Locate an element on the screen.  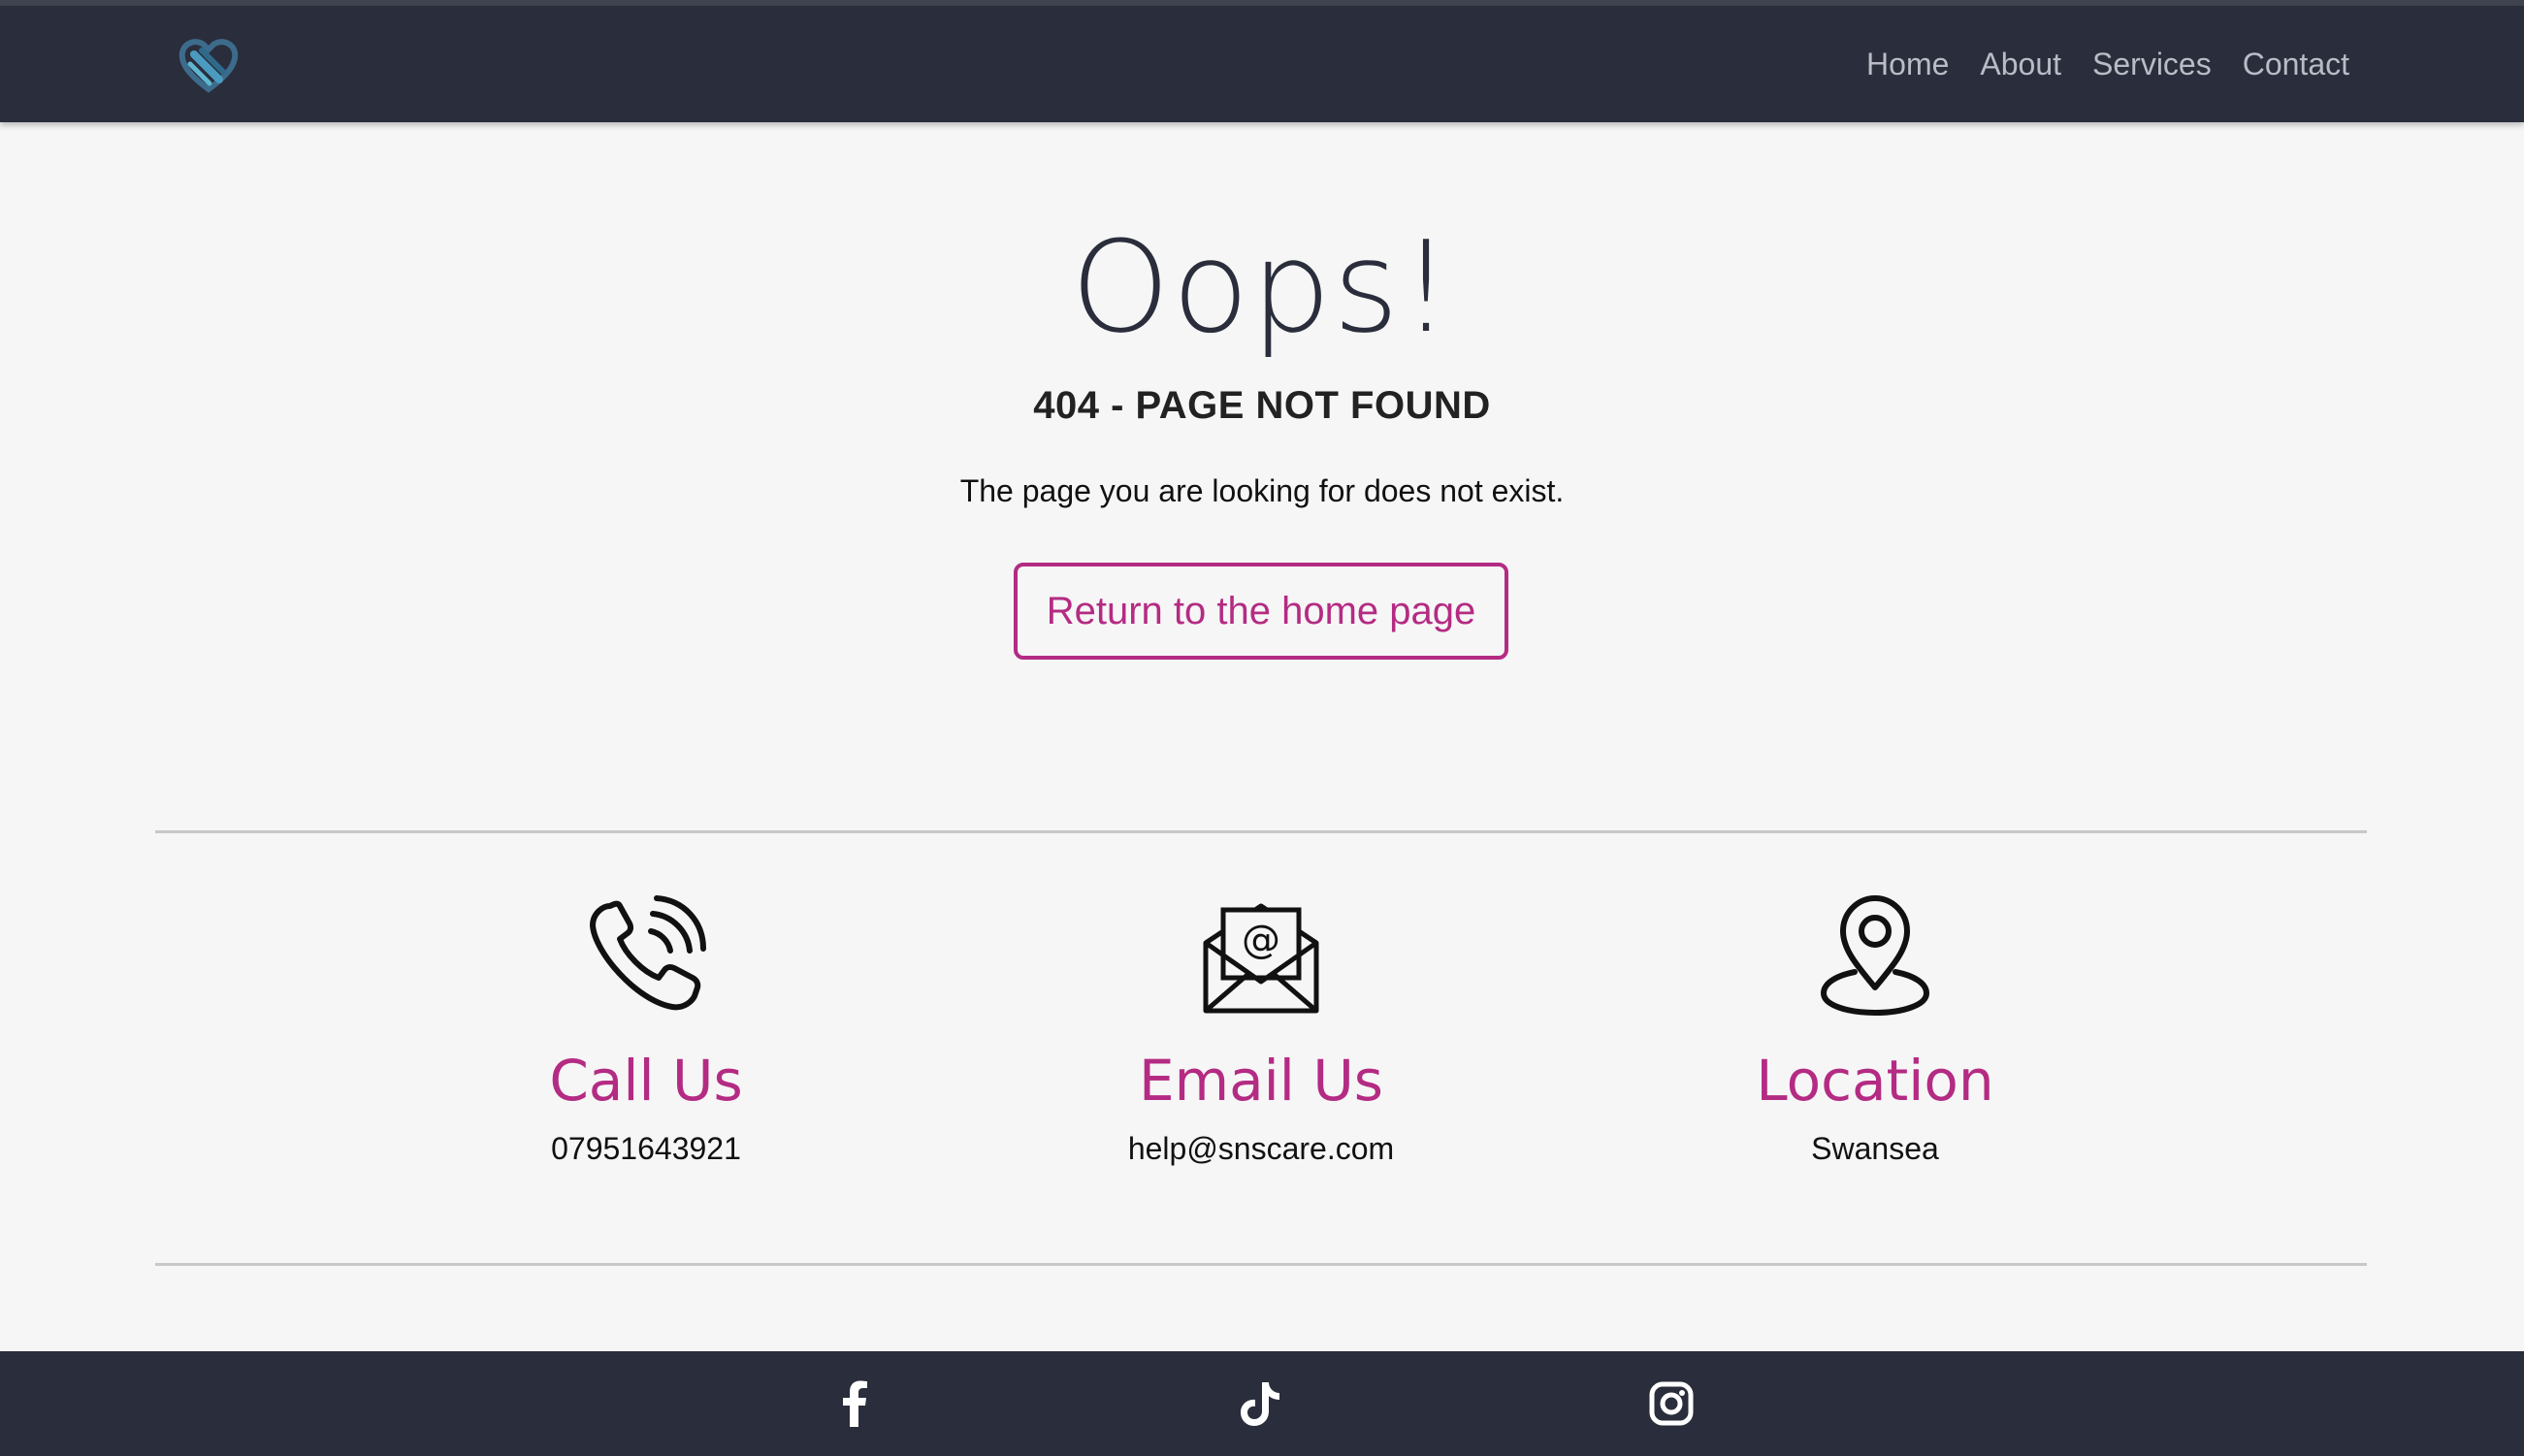
contact-location: Location Swansea is located at coordinates (1875, 1029).